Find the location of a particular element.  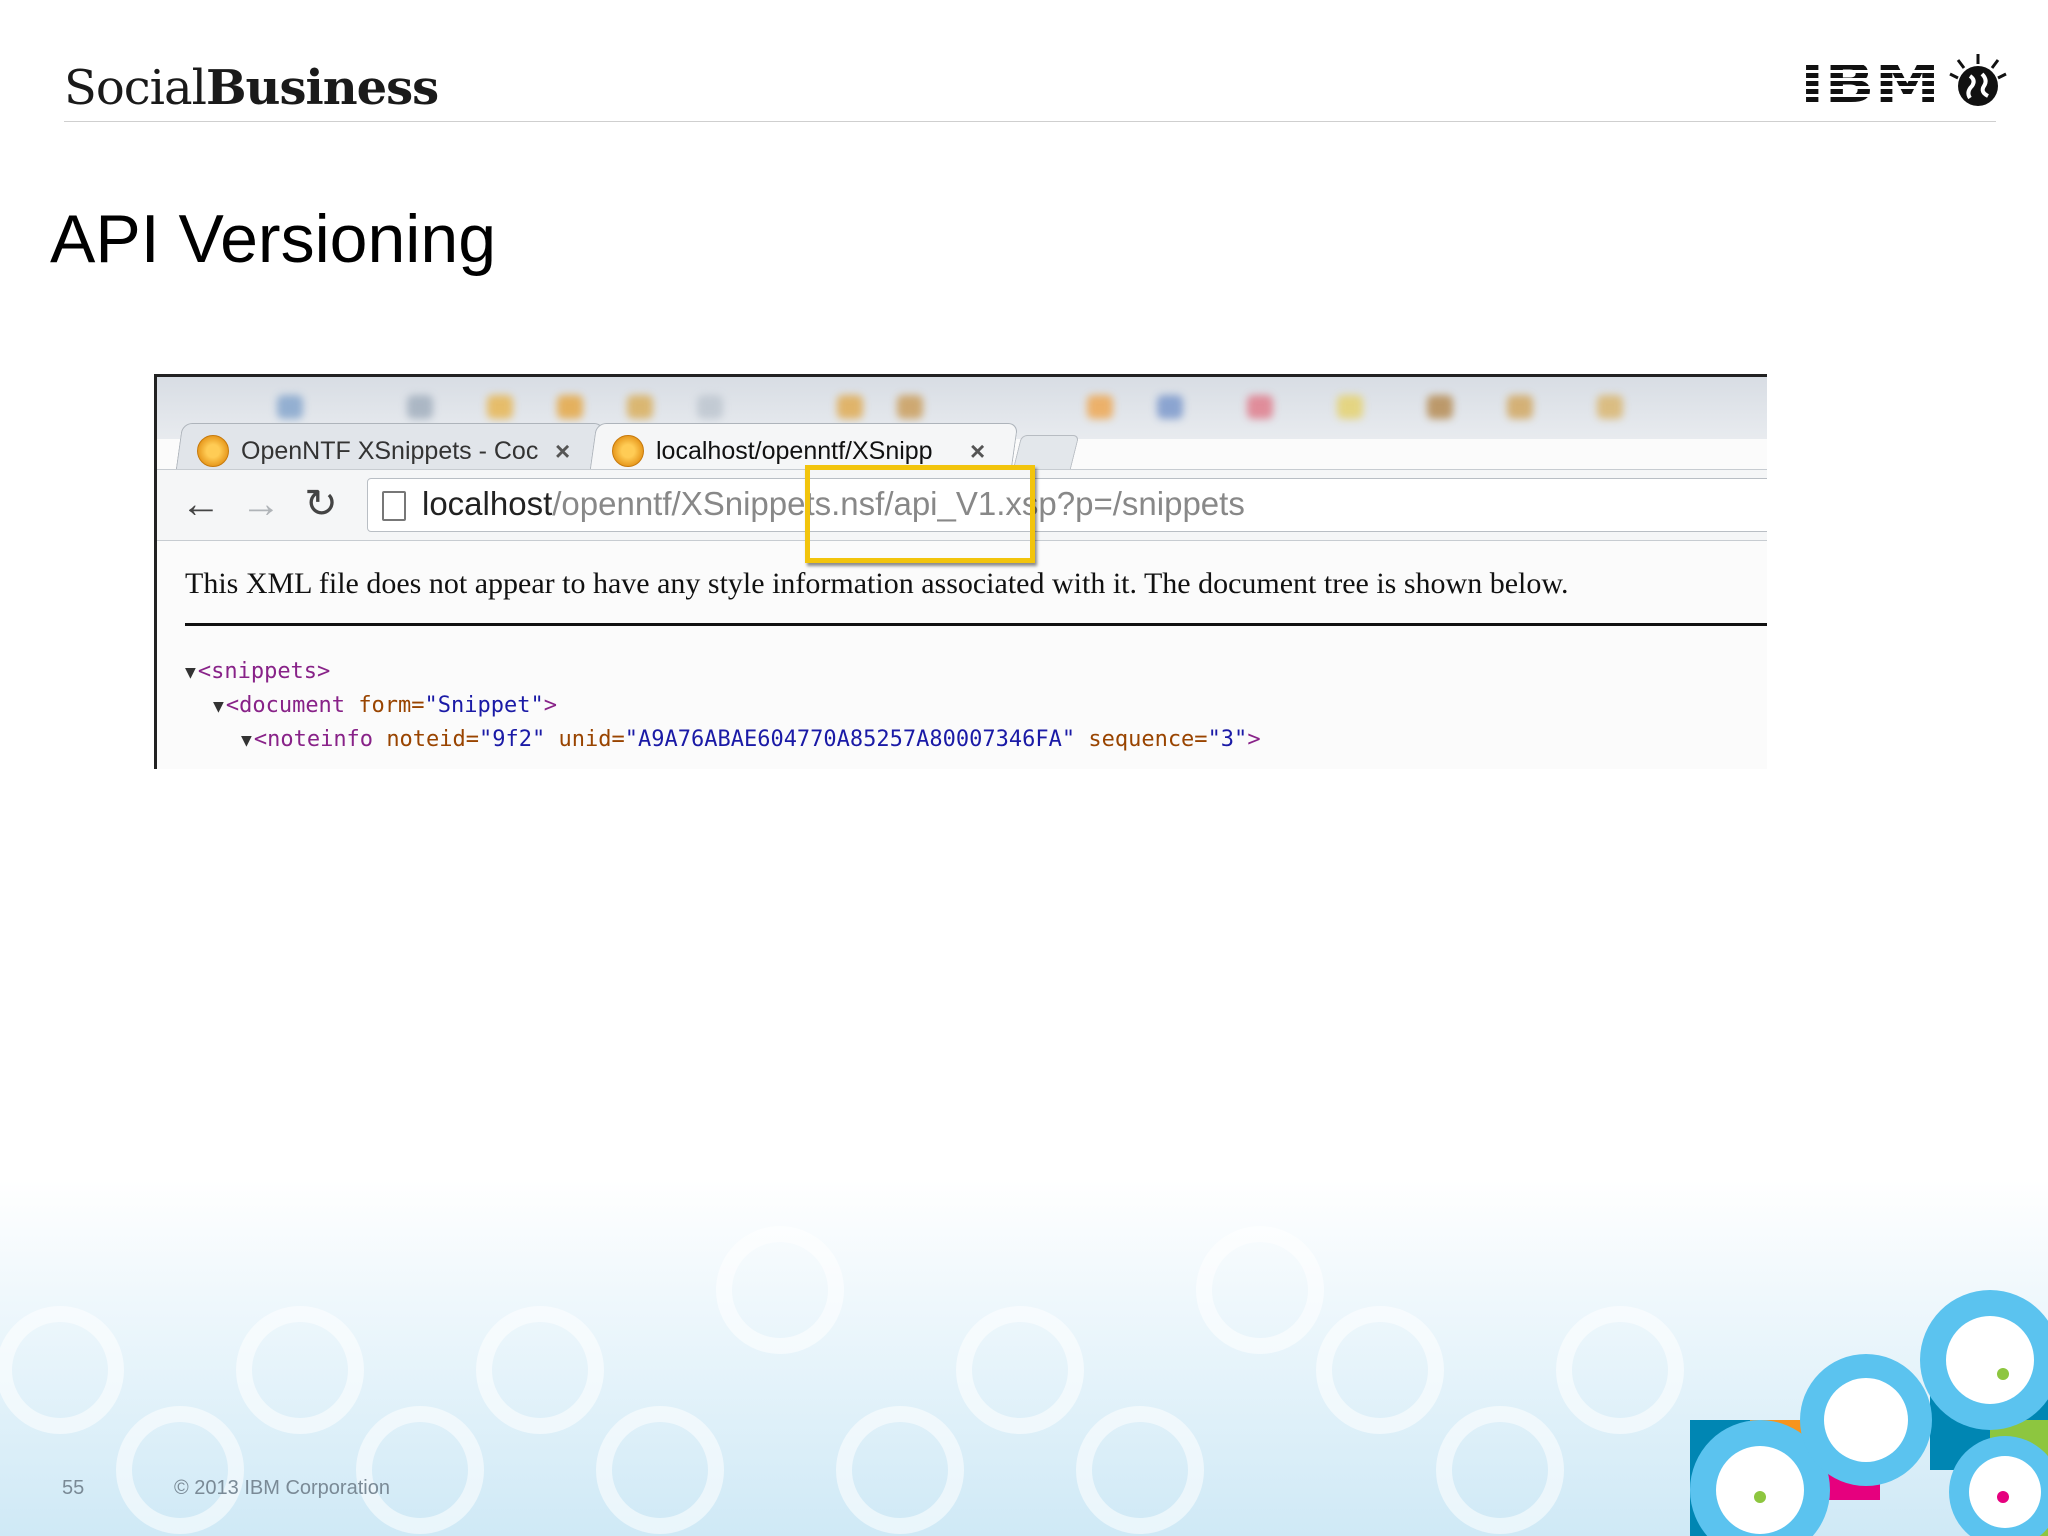

tab-title: localhost/openntf/XSnipp is located at coordinates (794, 450).